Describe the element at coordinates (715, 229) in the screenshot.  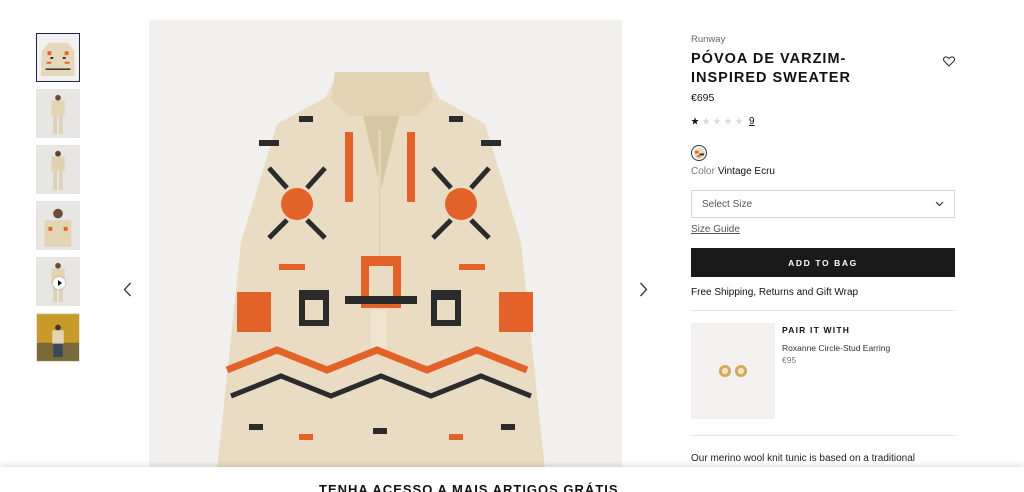
I see `size-guide-link: Size Guide` at that location.